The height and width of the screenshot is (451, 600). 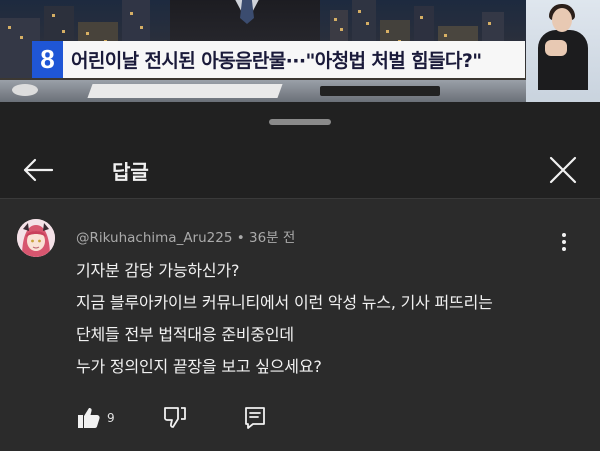 I want to click on news-caption: 어린이날 전시된 아동음란물···"아청법 처벌 힘들다?", so click(x=276, y=61).